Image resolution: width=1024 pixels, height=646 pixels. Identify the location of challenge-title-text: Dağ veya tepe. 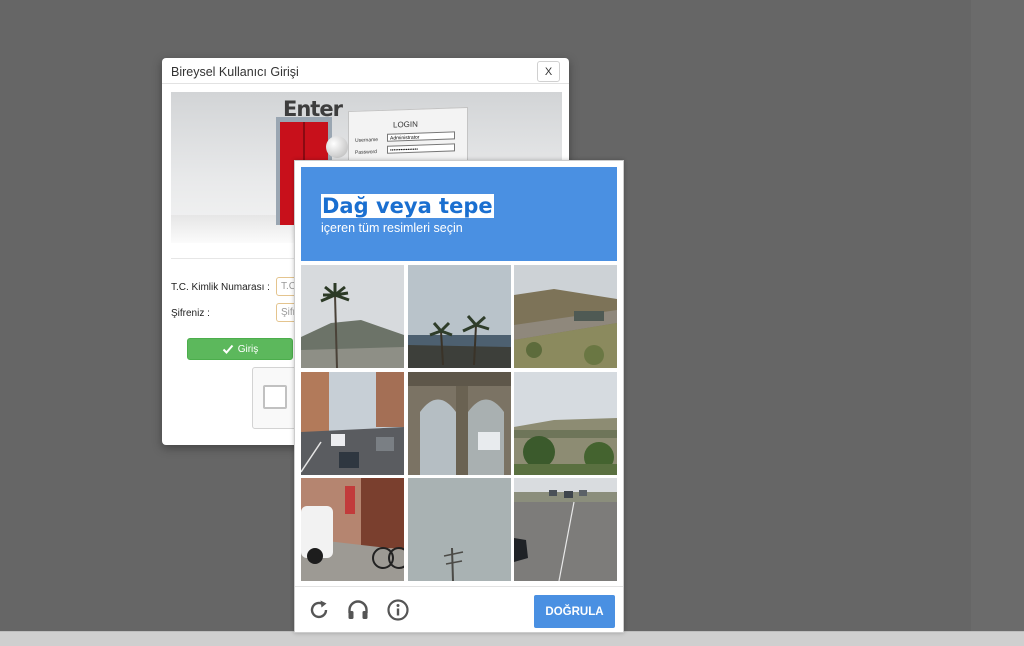
(407, 206).